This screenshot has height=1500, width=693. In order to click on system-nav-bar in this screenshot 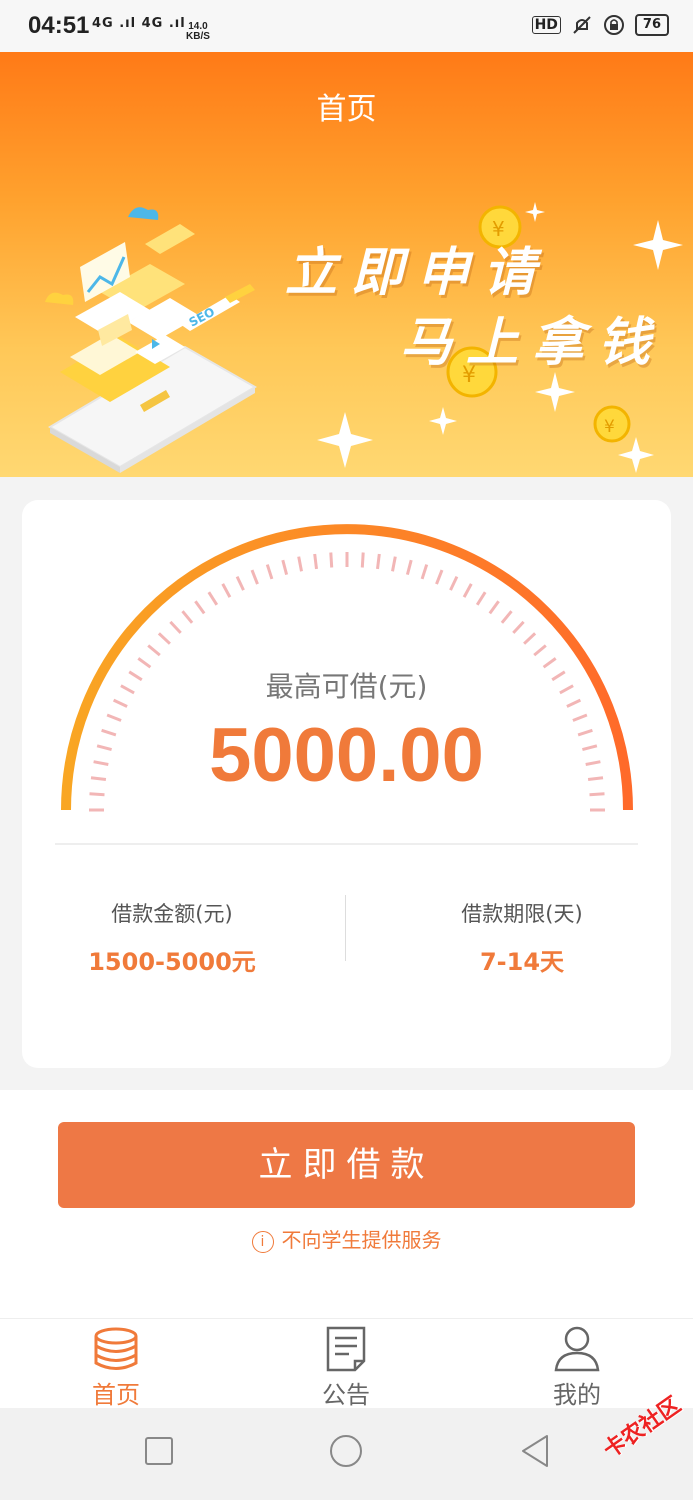, I will do `click(346, 1454)`.